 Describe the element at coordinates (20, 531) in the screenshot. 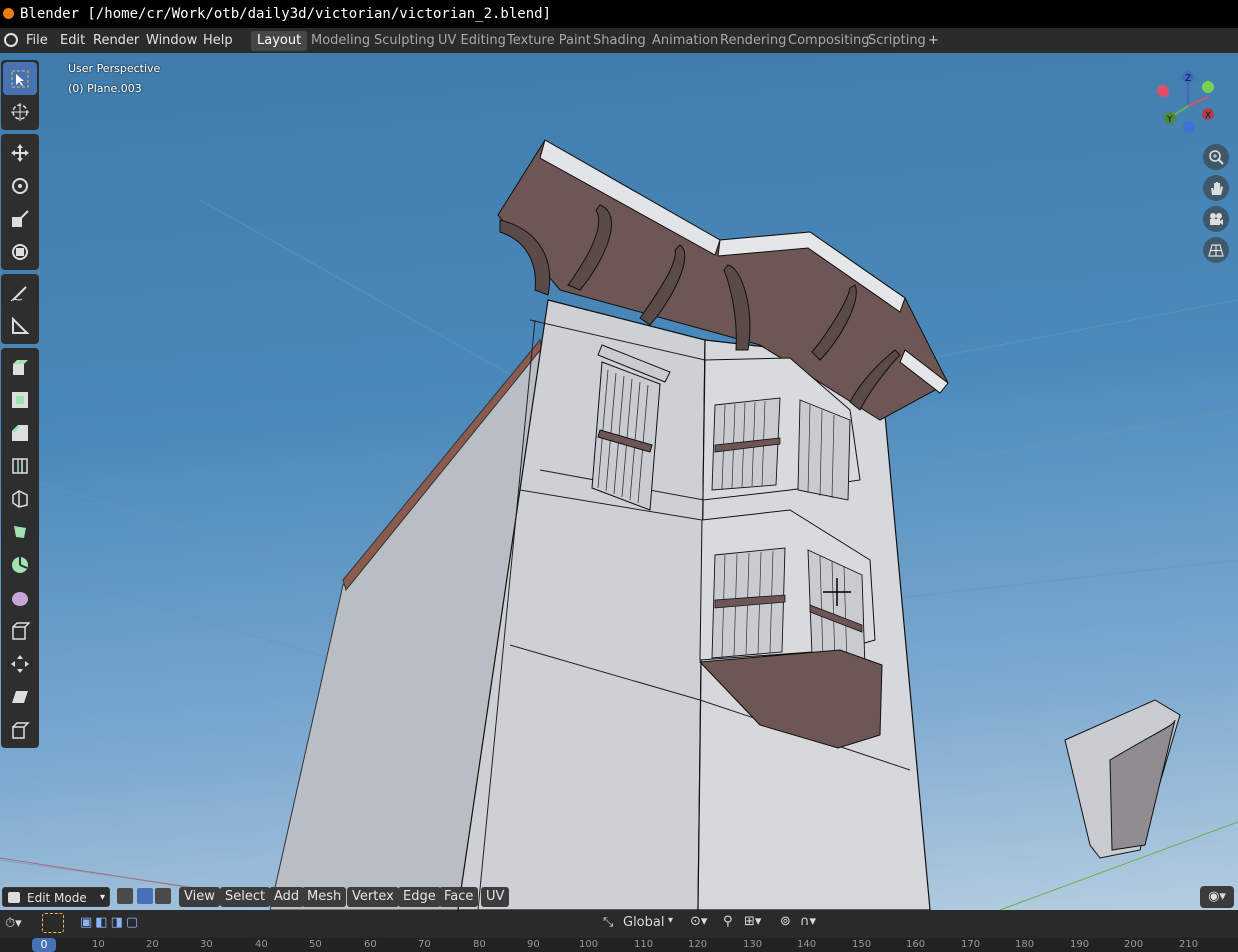

I see `poly-build-icon` at that location.